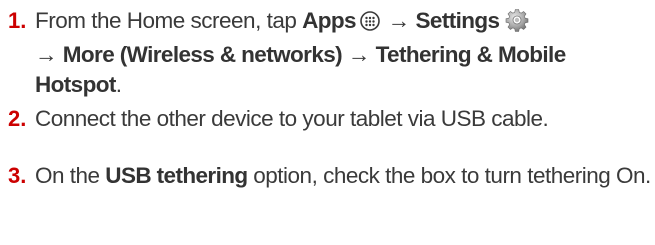 The width and height of the screenshot is (655, 245). I want to click on apps-label: Apps, so click(329, 20).